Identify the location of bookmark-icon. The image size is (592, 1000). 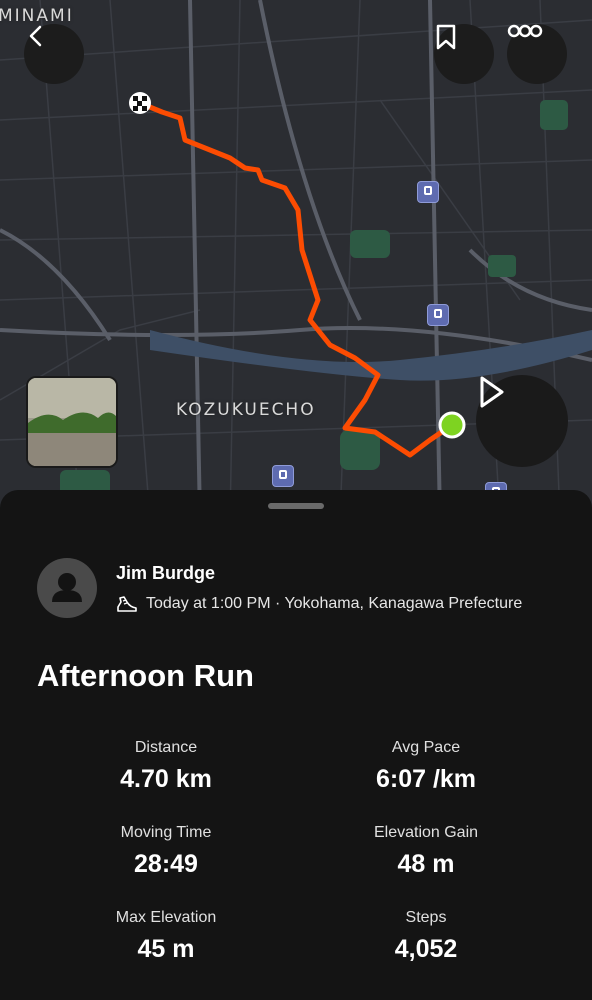
(446, 37).